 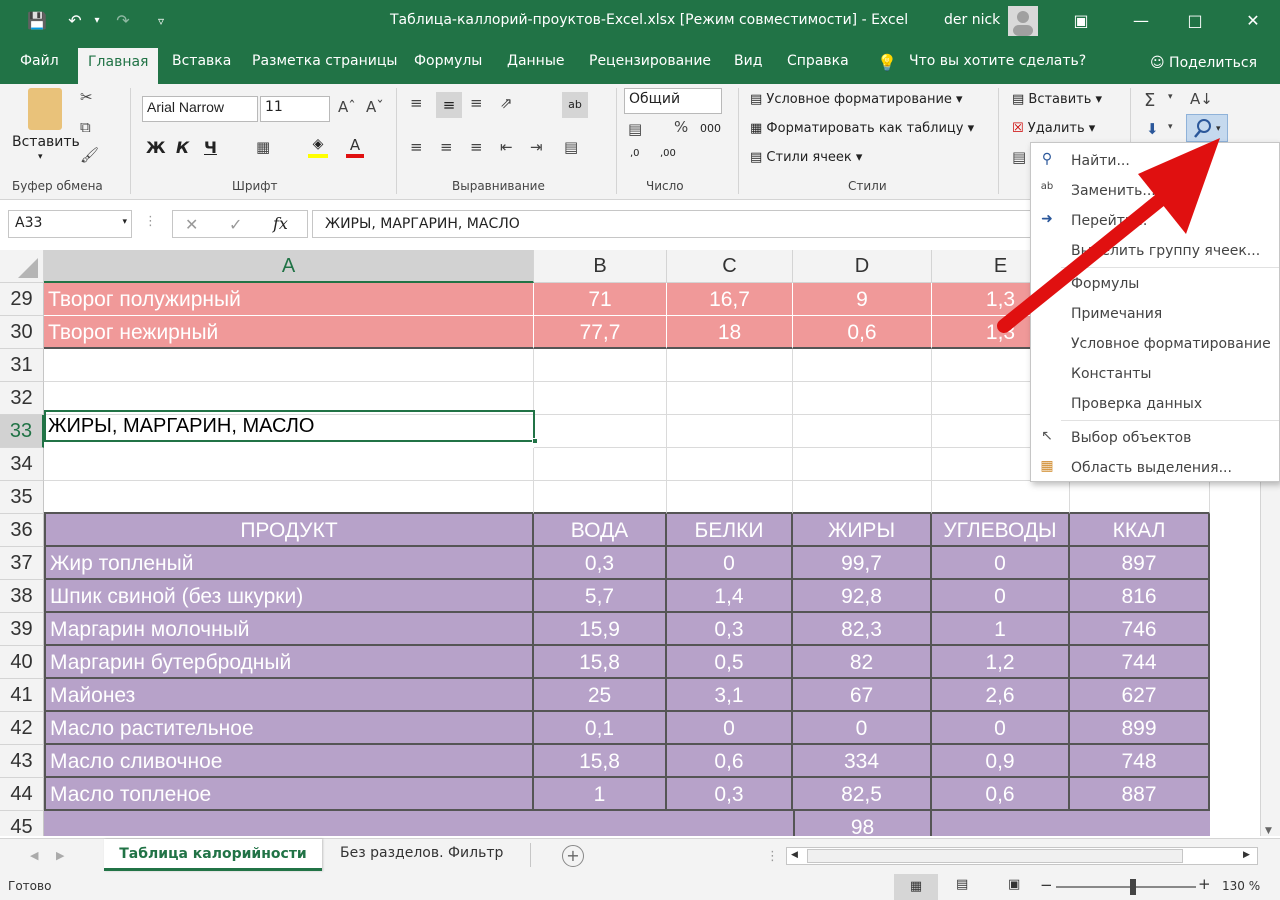 I want to click on cell: 897, so click(x=1140, y=563).